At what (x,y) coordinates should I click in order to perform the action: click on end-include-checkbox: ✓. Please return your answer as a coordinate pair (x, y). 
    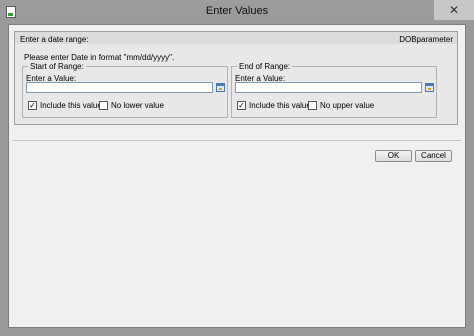
    Looking at the image, I should click on (241, 105).